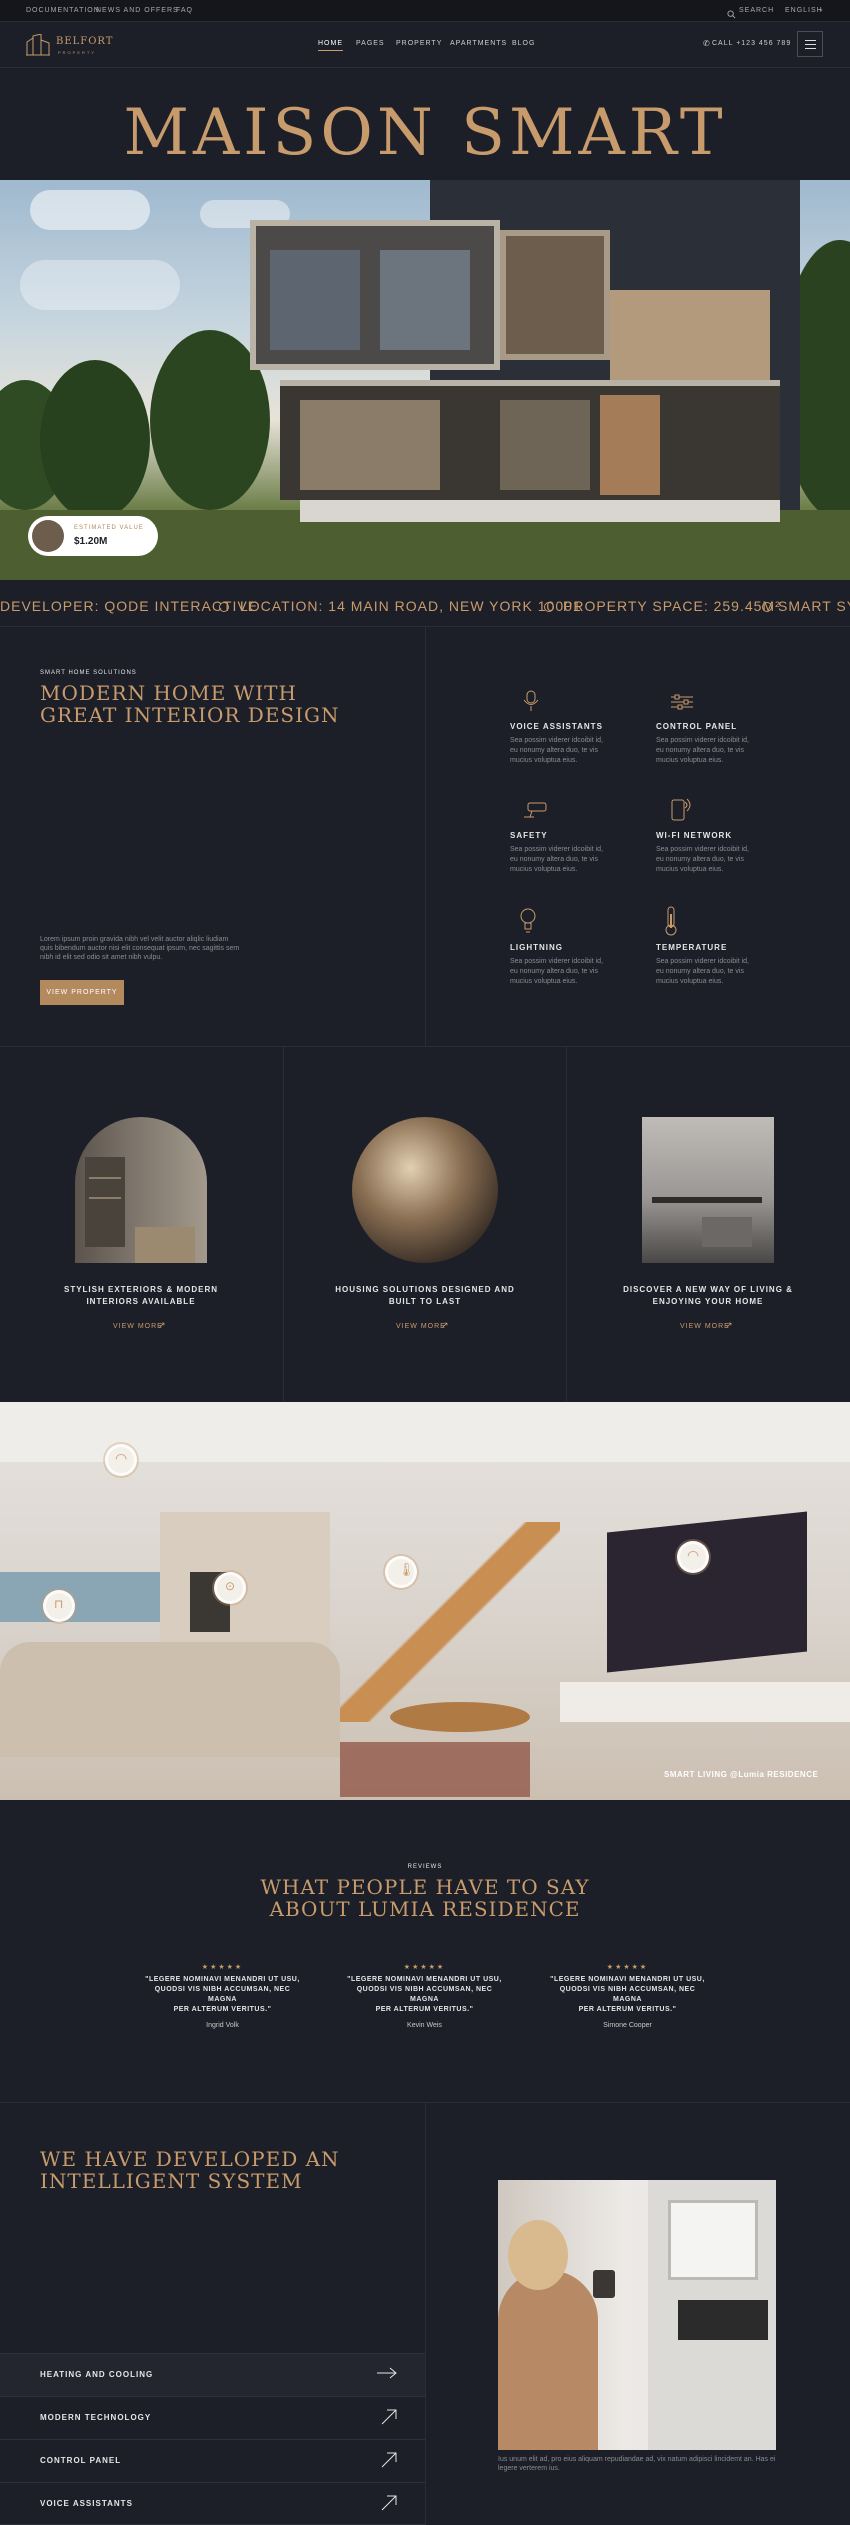 The width and height of the screenshot is (850, 2525). Describe the element at coordinates (48, 536) in the screenshot. I see `estimate-thumbnail` at that location.